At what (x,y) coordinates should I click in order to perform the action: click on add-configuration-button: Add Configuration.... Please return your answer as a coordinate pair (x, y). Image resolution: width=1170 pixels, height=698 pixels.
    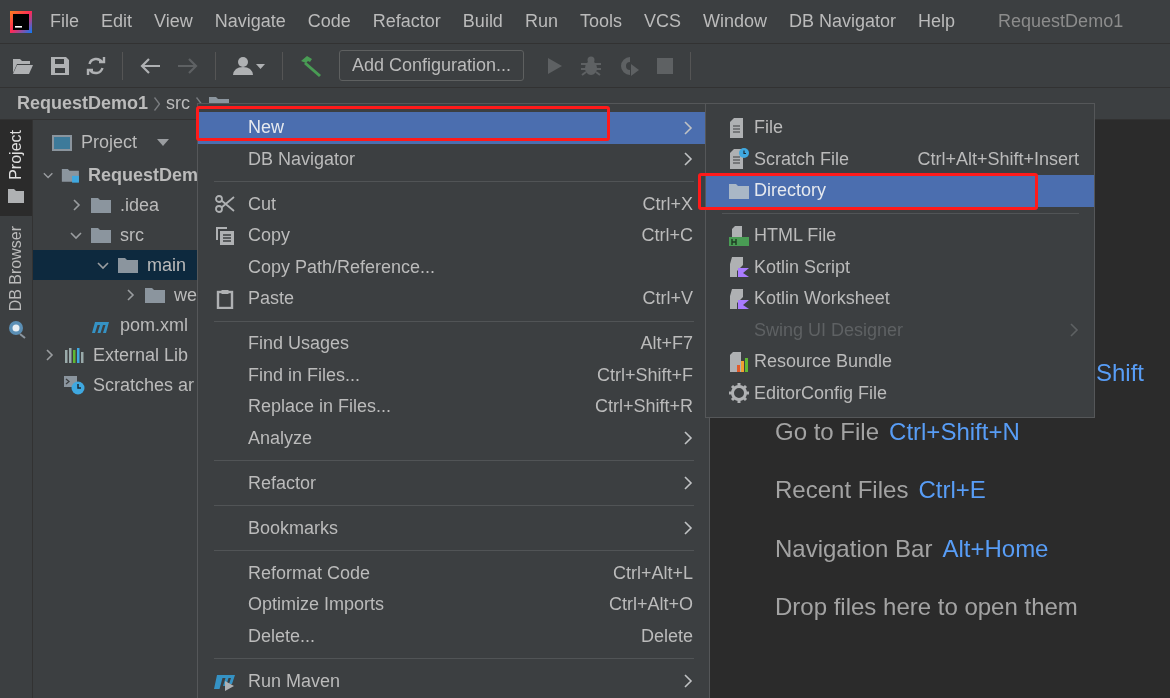
    Looking at the image, I should click on (432, 65).